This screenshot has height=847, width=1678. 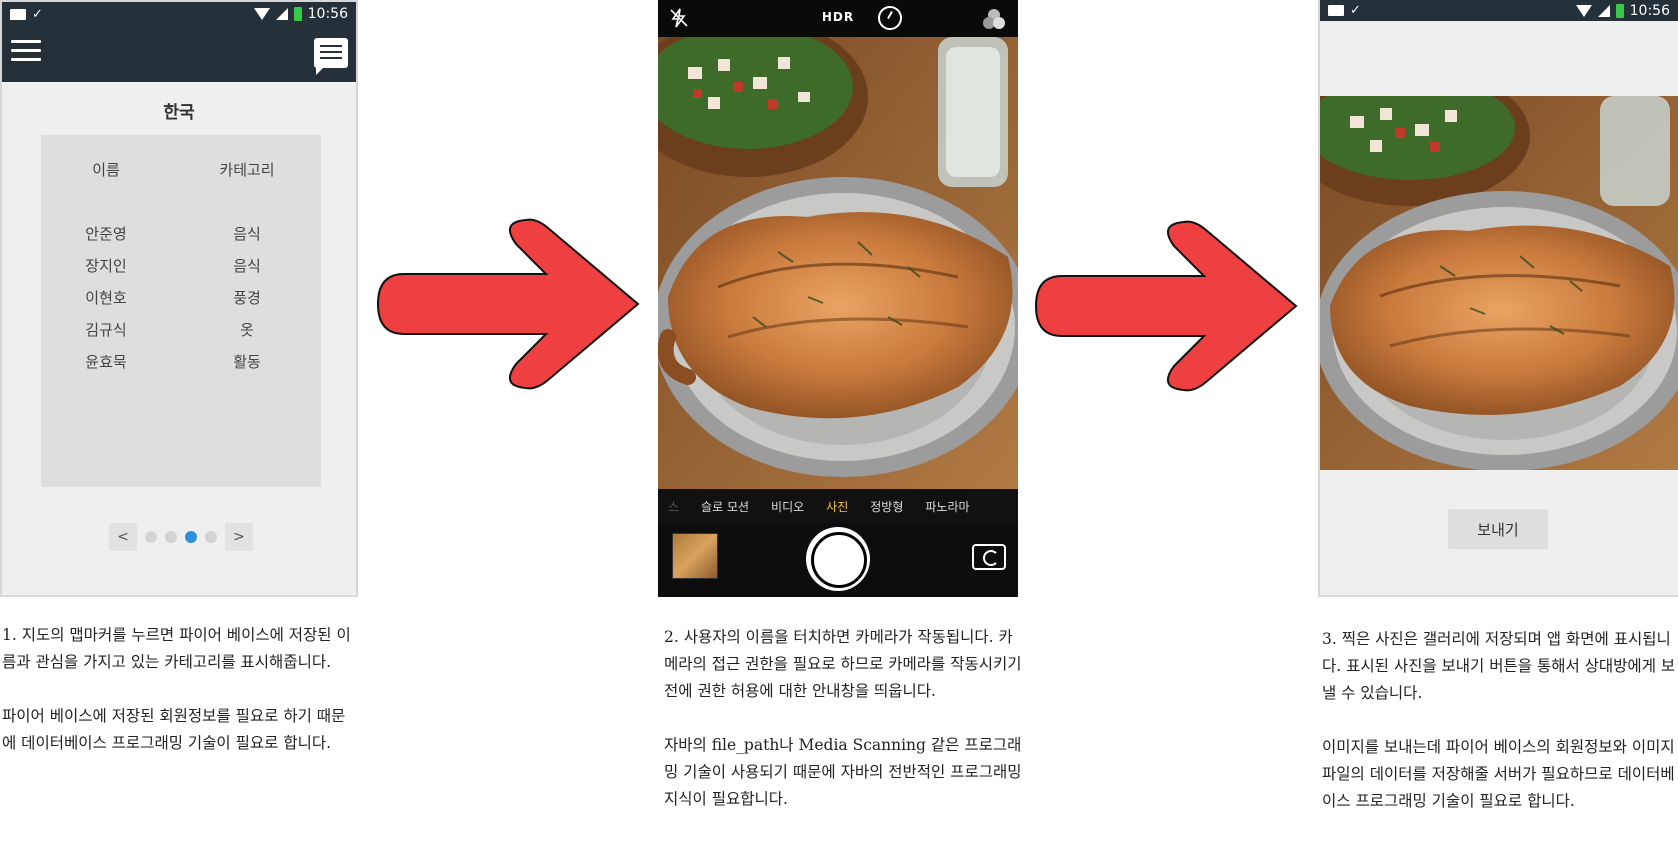 What do you see at coordinates (106, 297) in the screenshot?
I see `table-cell-name: 이현호` at bounding box center [106, 297].